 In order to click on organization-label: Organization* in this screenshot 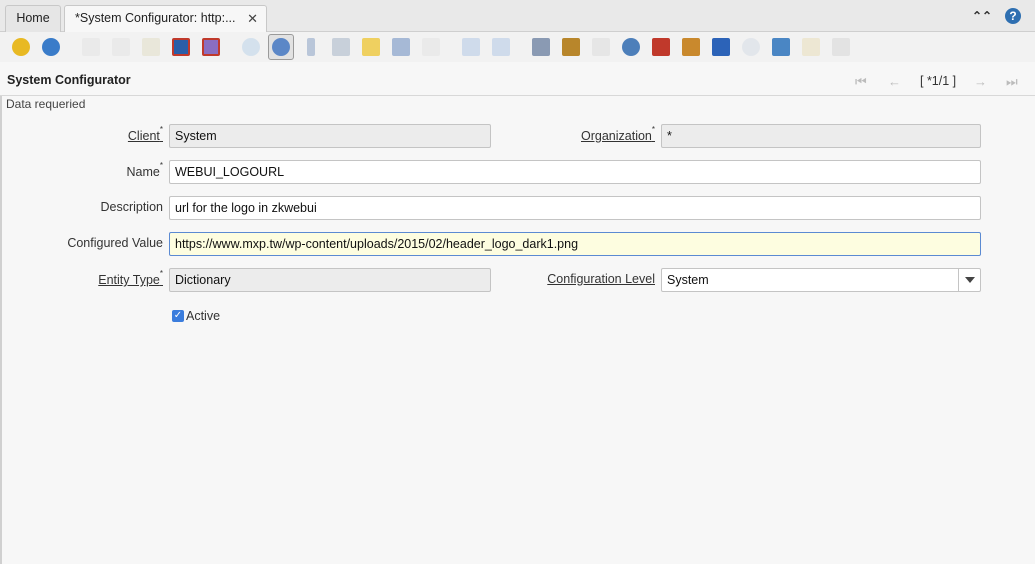, I will do `click(597, 134)`.